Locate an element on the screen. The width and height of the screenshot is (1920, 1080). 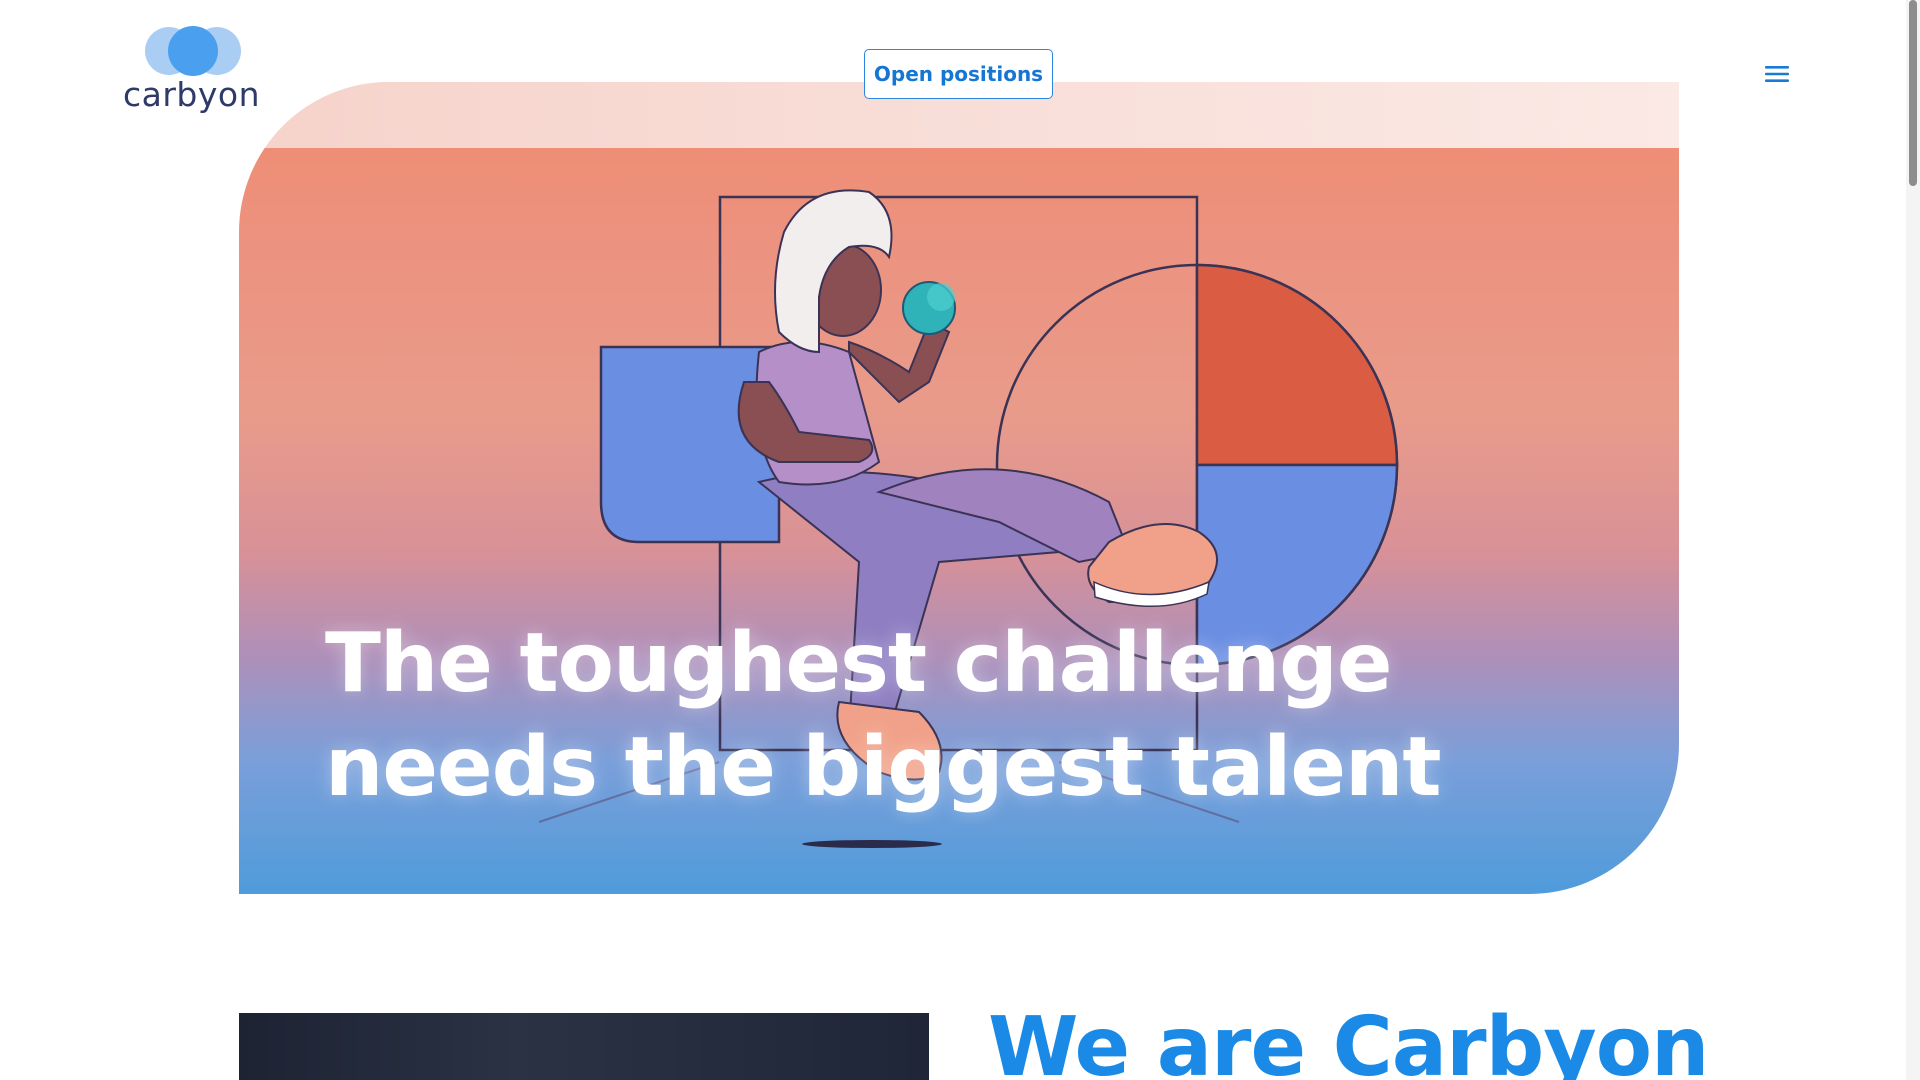
logo-circles-icon is located at coordinates (193, 51).